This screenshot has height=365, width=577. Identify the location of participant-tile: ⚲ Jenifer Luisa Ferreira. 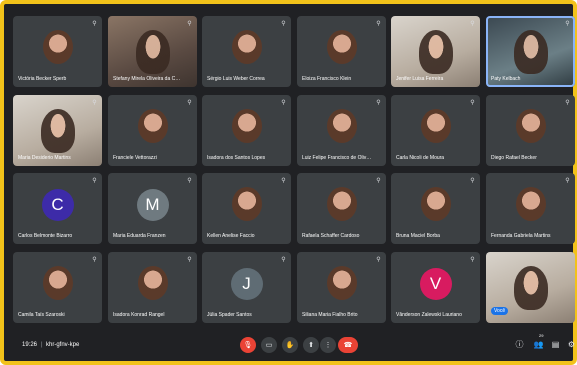
(435, 51).